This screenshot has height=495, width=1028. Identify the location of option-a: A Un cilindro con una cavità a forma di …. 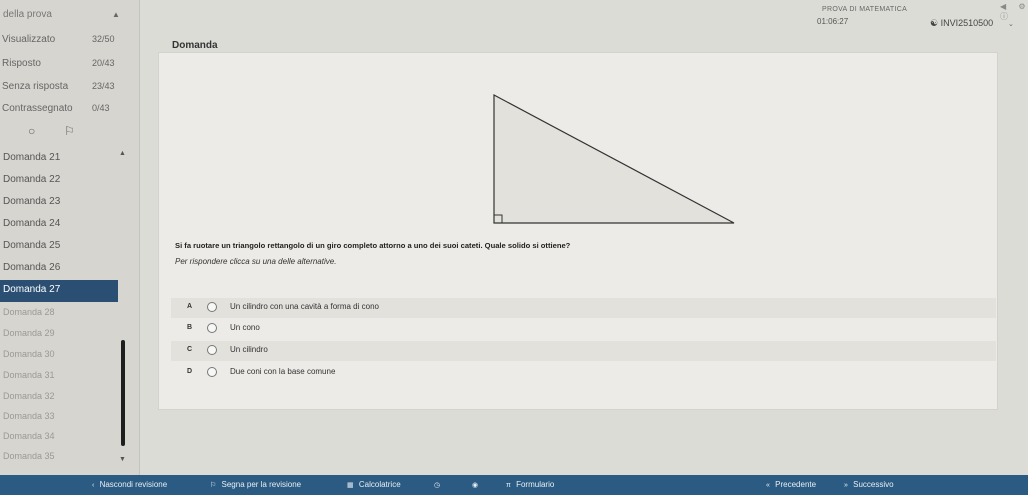
(583, 308).